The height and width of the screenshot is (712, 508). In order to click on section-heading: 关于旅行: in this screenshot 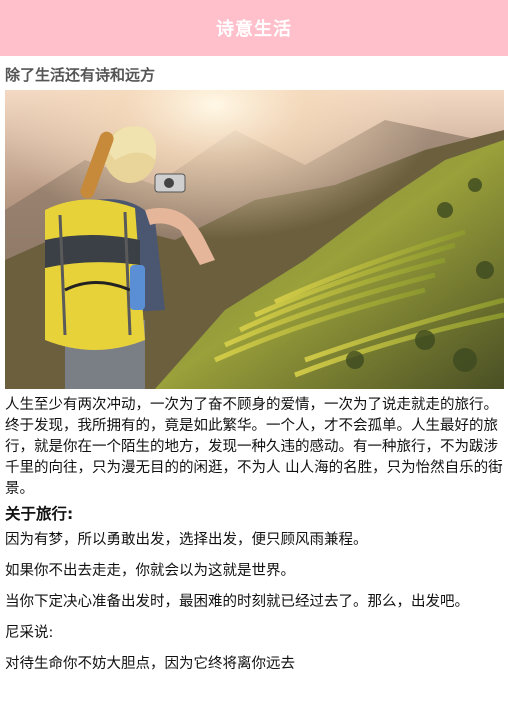, I will do `click(39, 514)`.